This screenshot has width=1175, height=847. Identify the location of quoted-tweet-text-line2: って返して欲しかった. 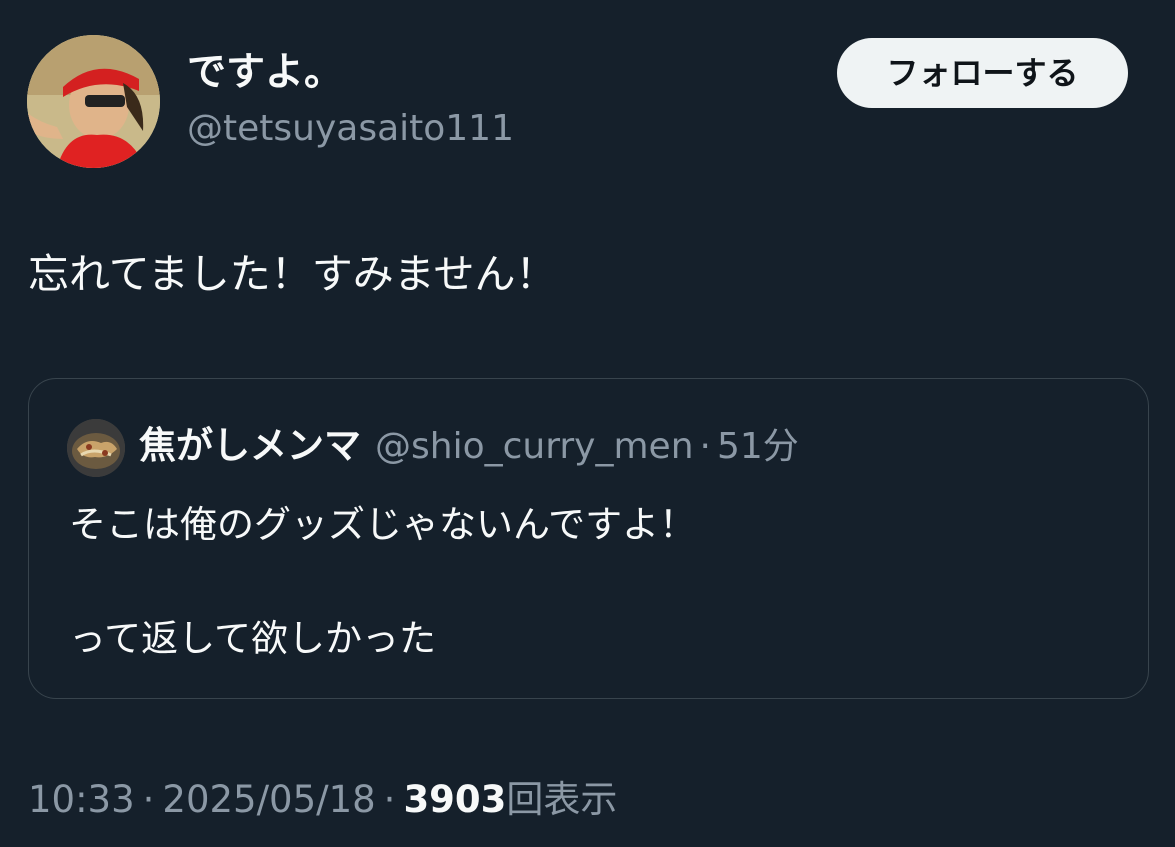
(253, 638).